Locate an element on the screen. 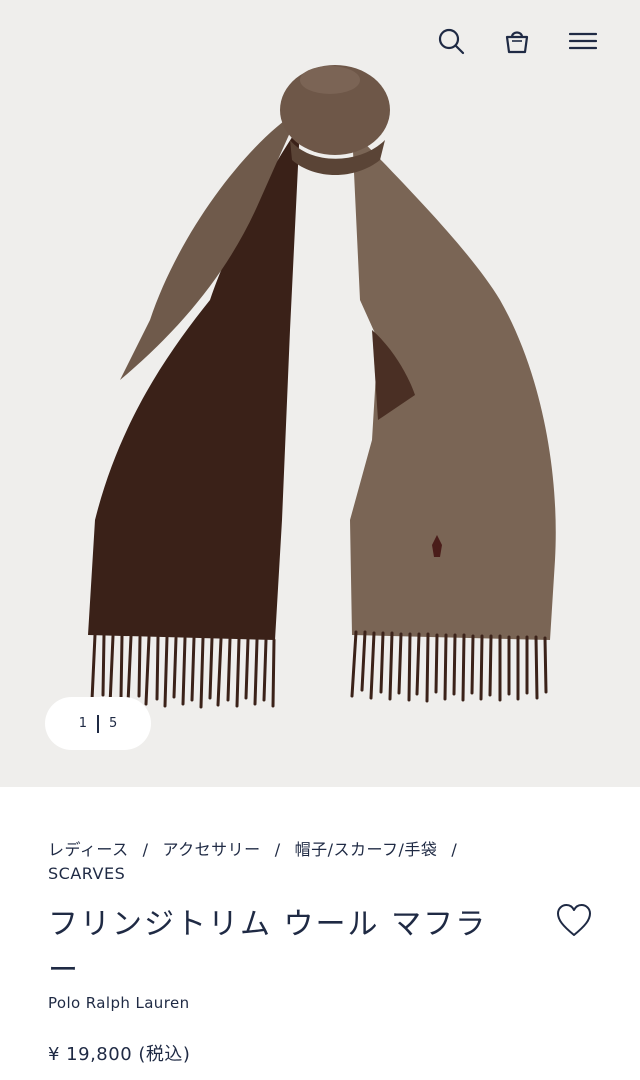  breadcrumb-item-hats-scarves-gloves: 帽子/スカーフ/手袋 is located at coordinates (366, 849).